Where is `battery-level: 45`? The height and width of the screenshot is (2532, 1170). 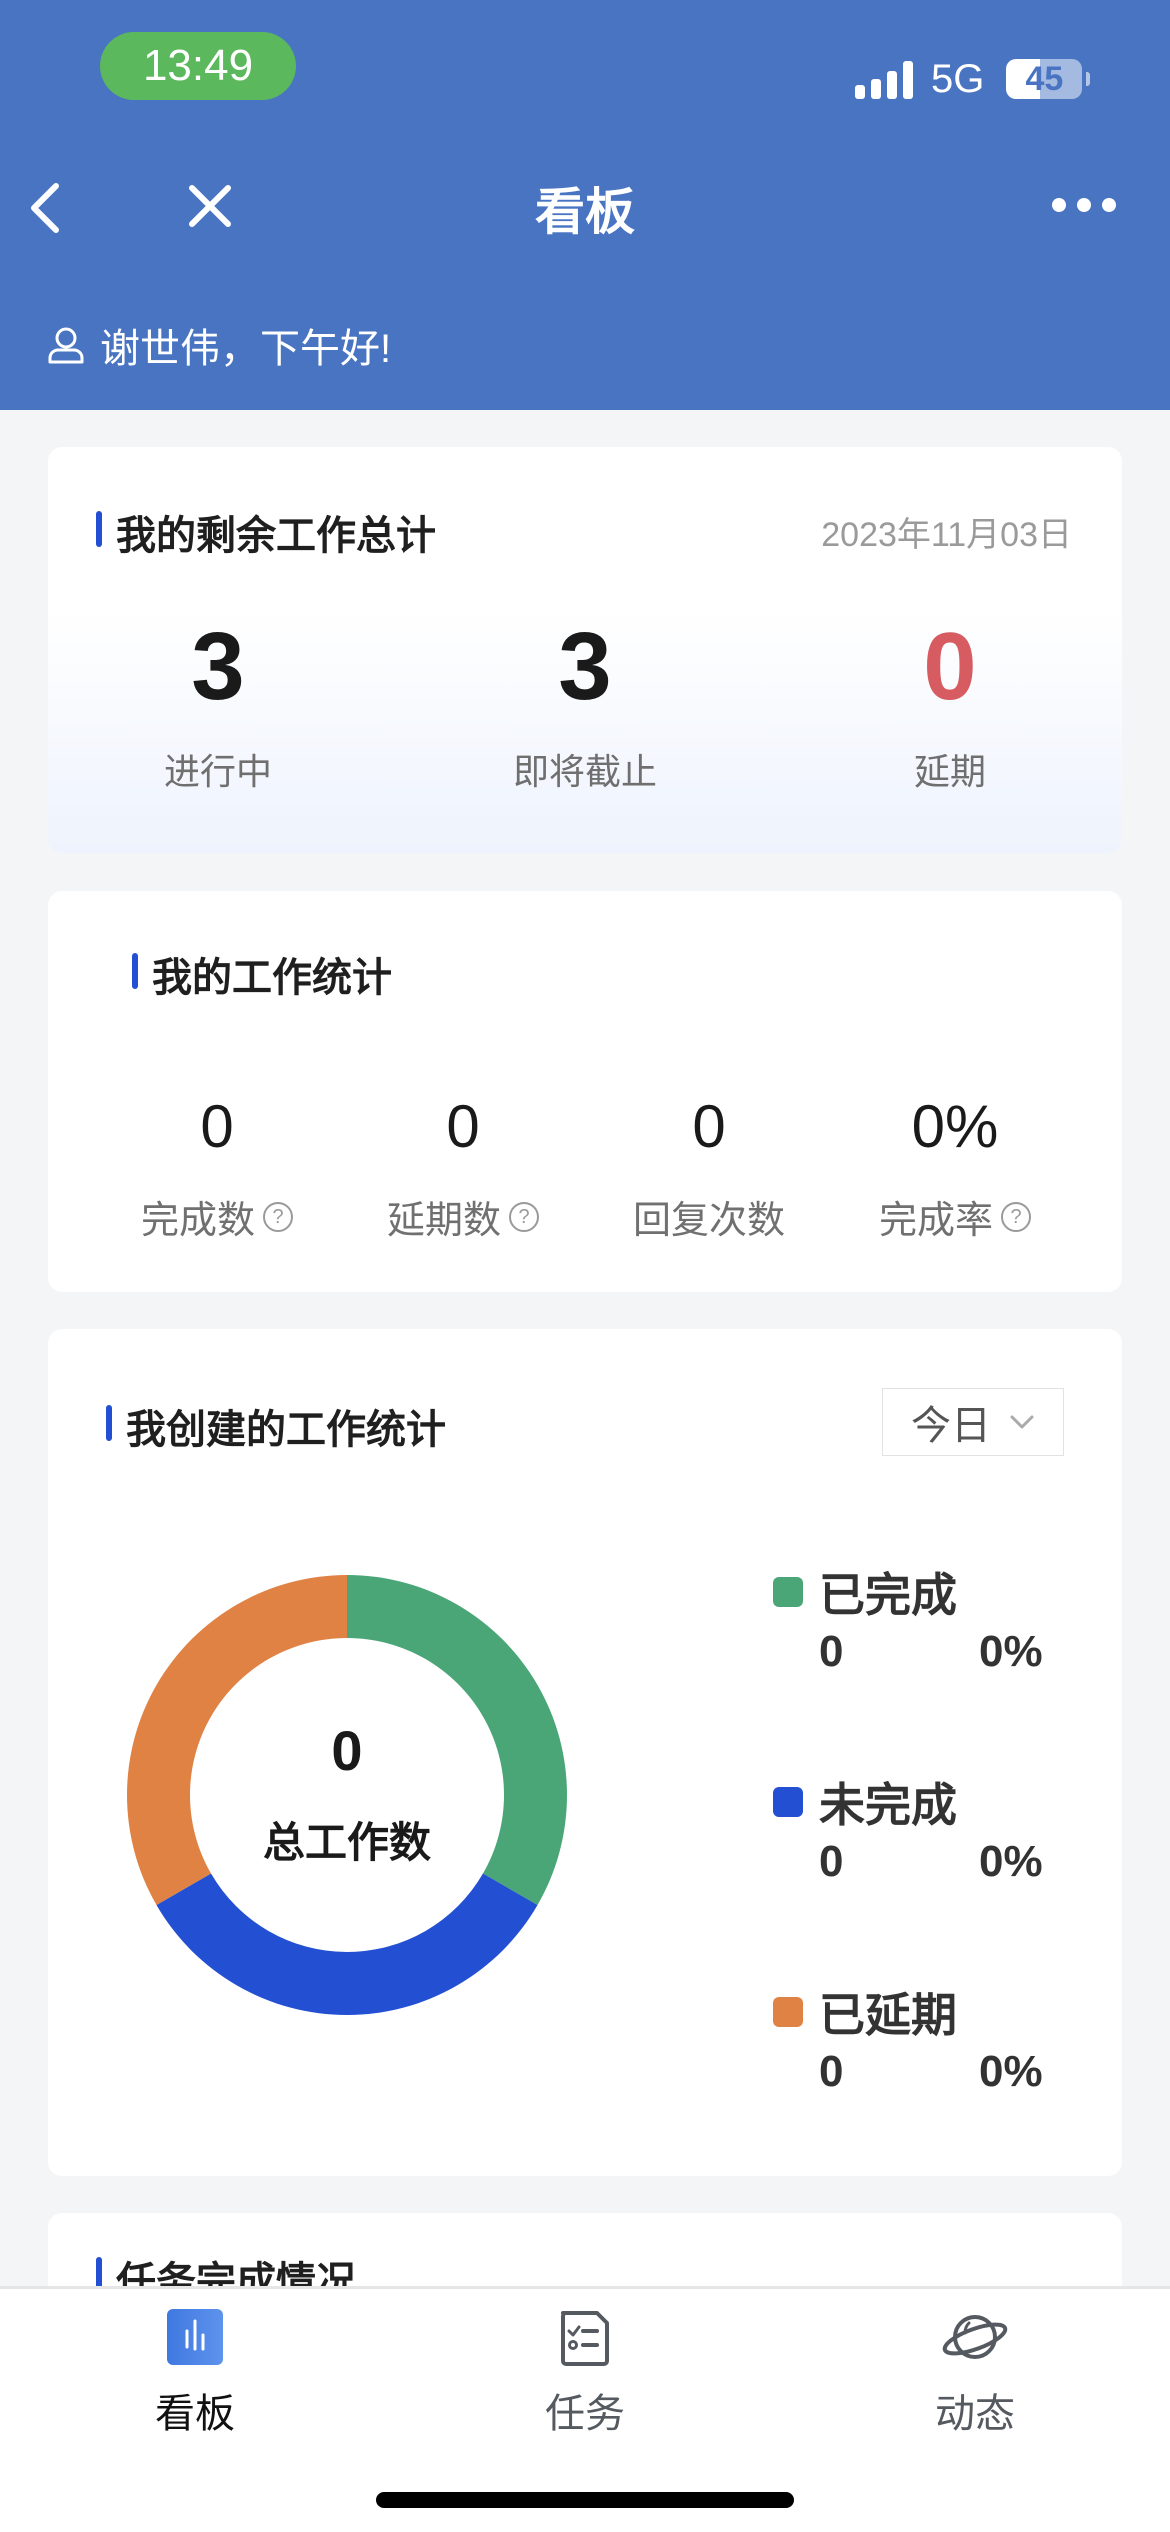
battery-level: 45 is located at coordinates (1044, 79).